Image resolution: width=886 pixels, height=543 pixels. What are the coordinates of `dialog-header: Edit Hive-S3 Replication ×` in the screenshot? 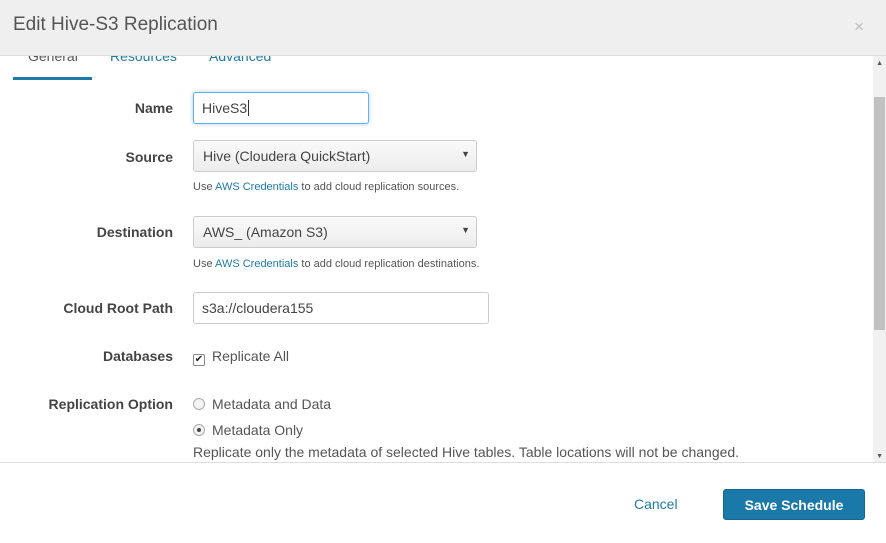 It's located at (443, 28).